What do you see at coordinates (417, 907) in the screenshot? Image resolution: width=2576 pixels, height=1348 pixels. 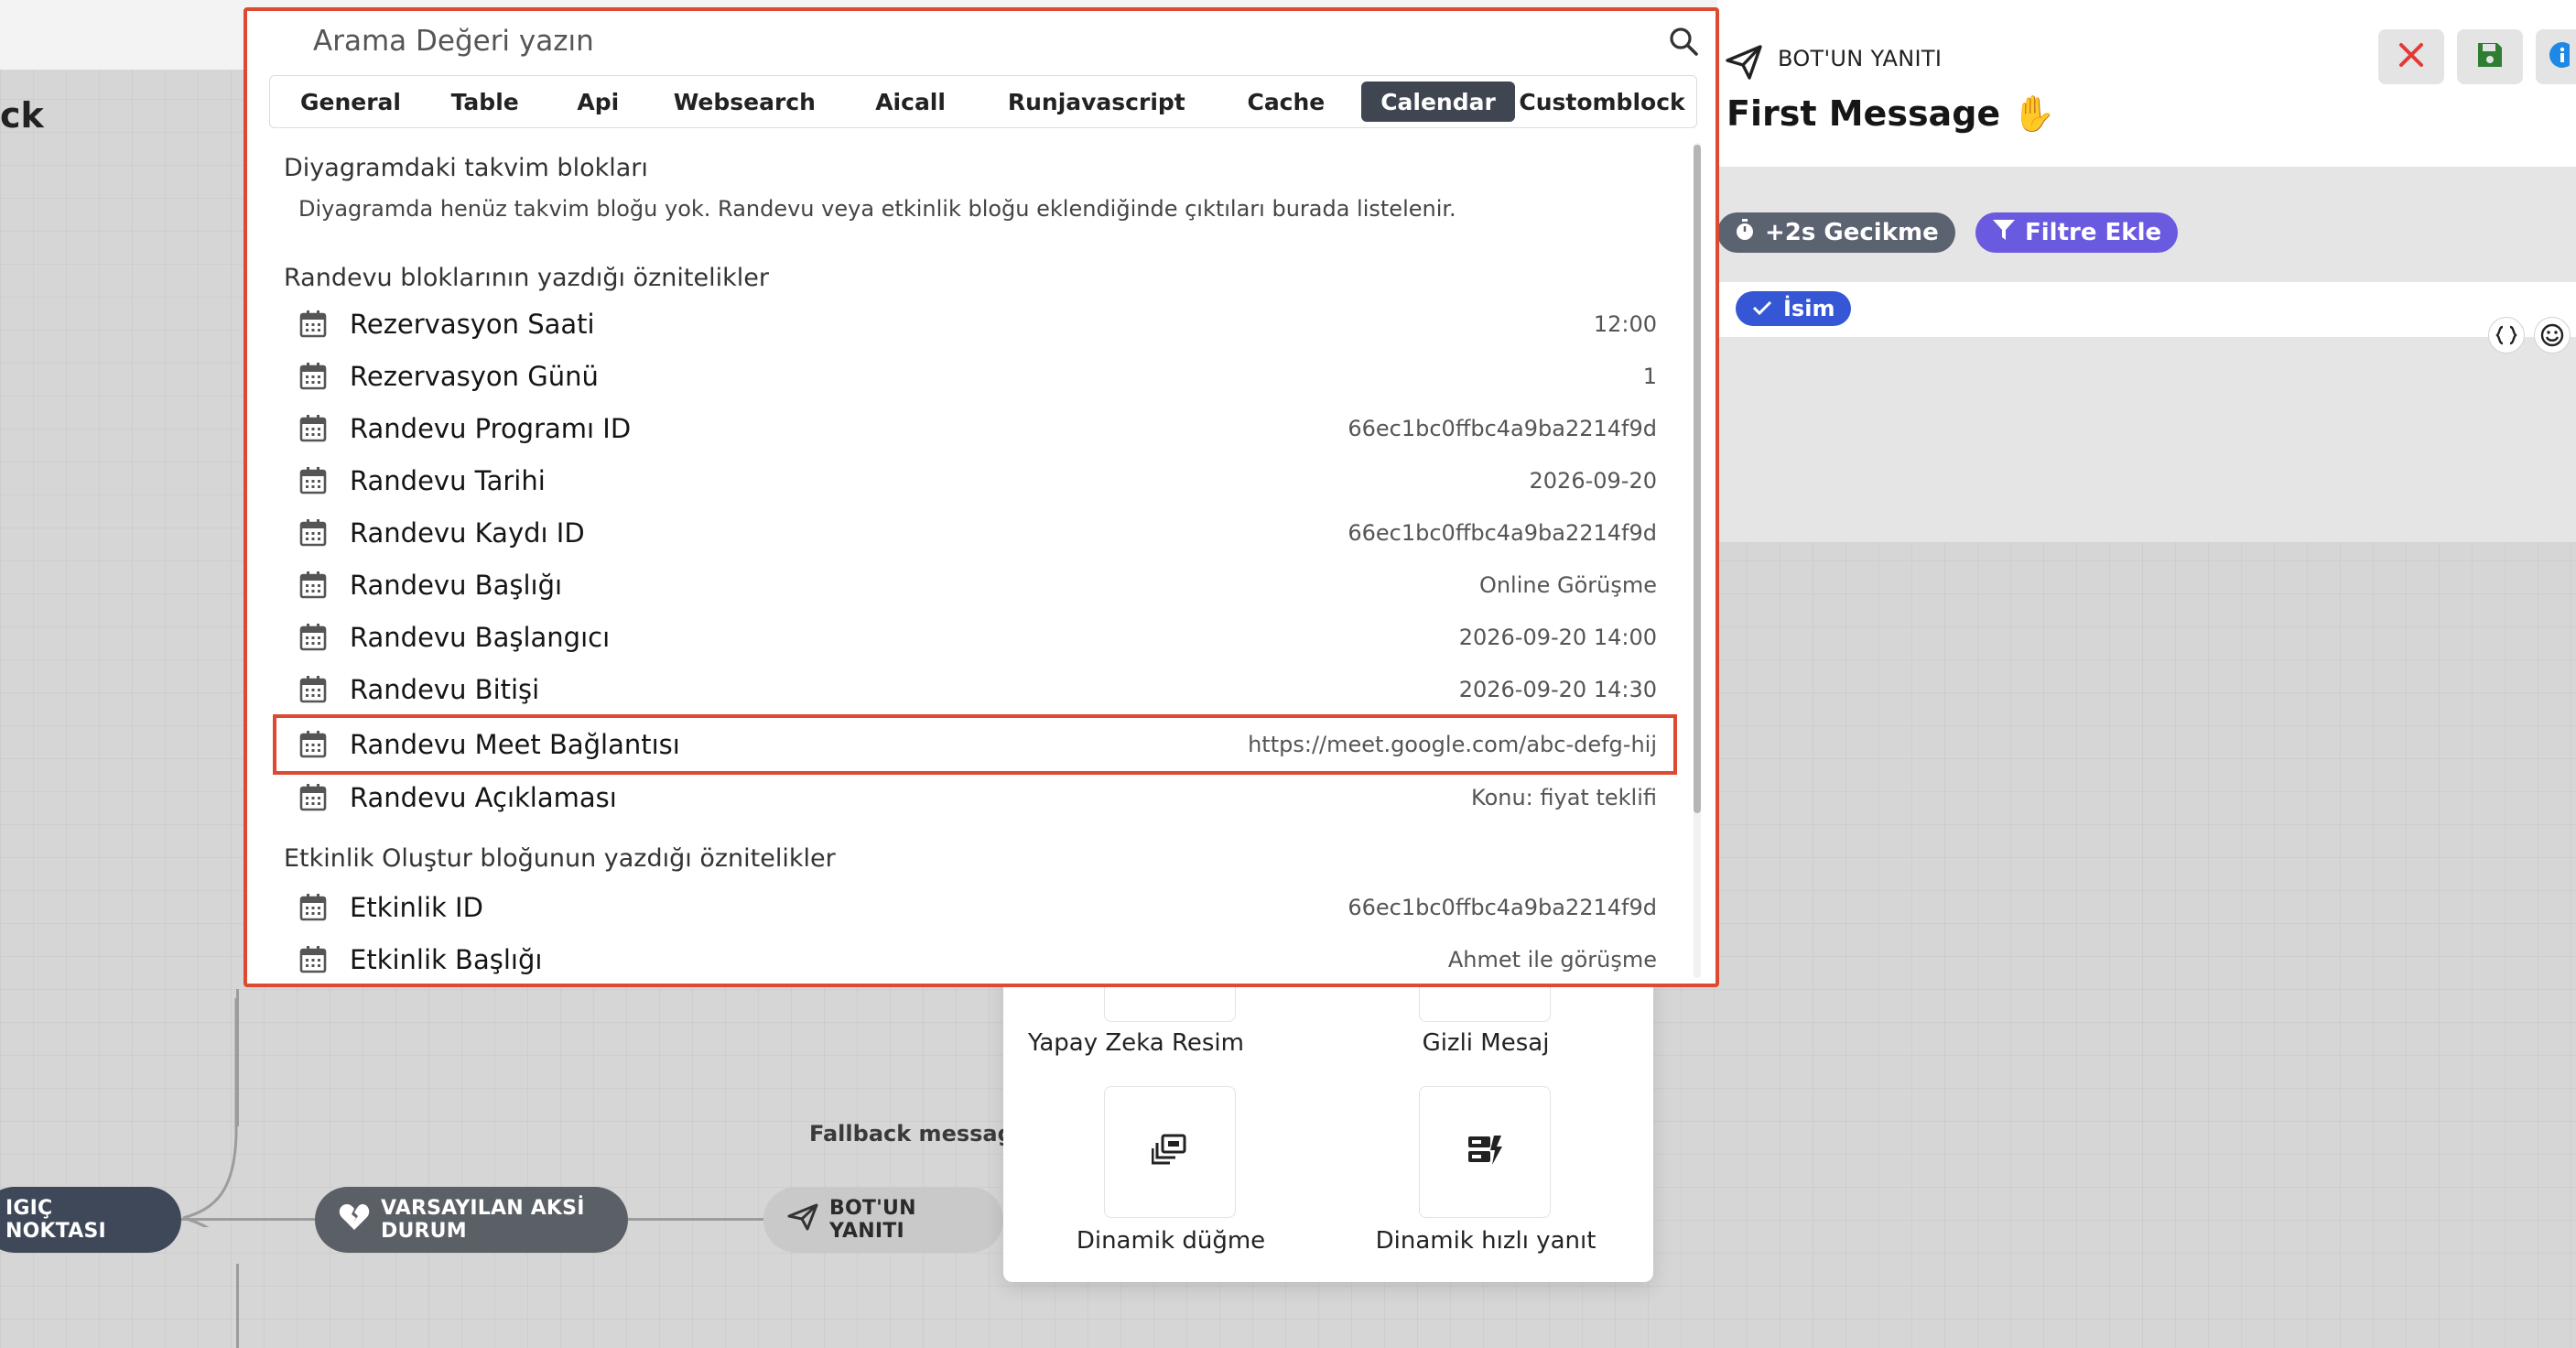 I see `attribute-label: Etkinlik ID` at bounding box center [417, 907].